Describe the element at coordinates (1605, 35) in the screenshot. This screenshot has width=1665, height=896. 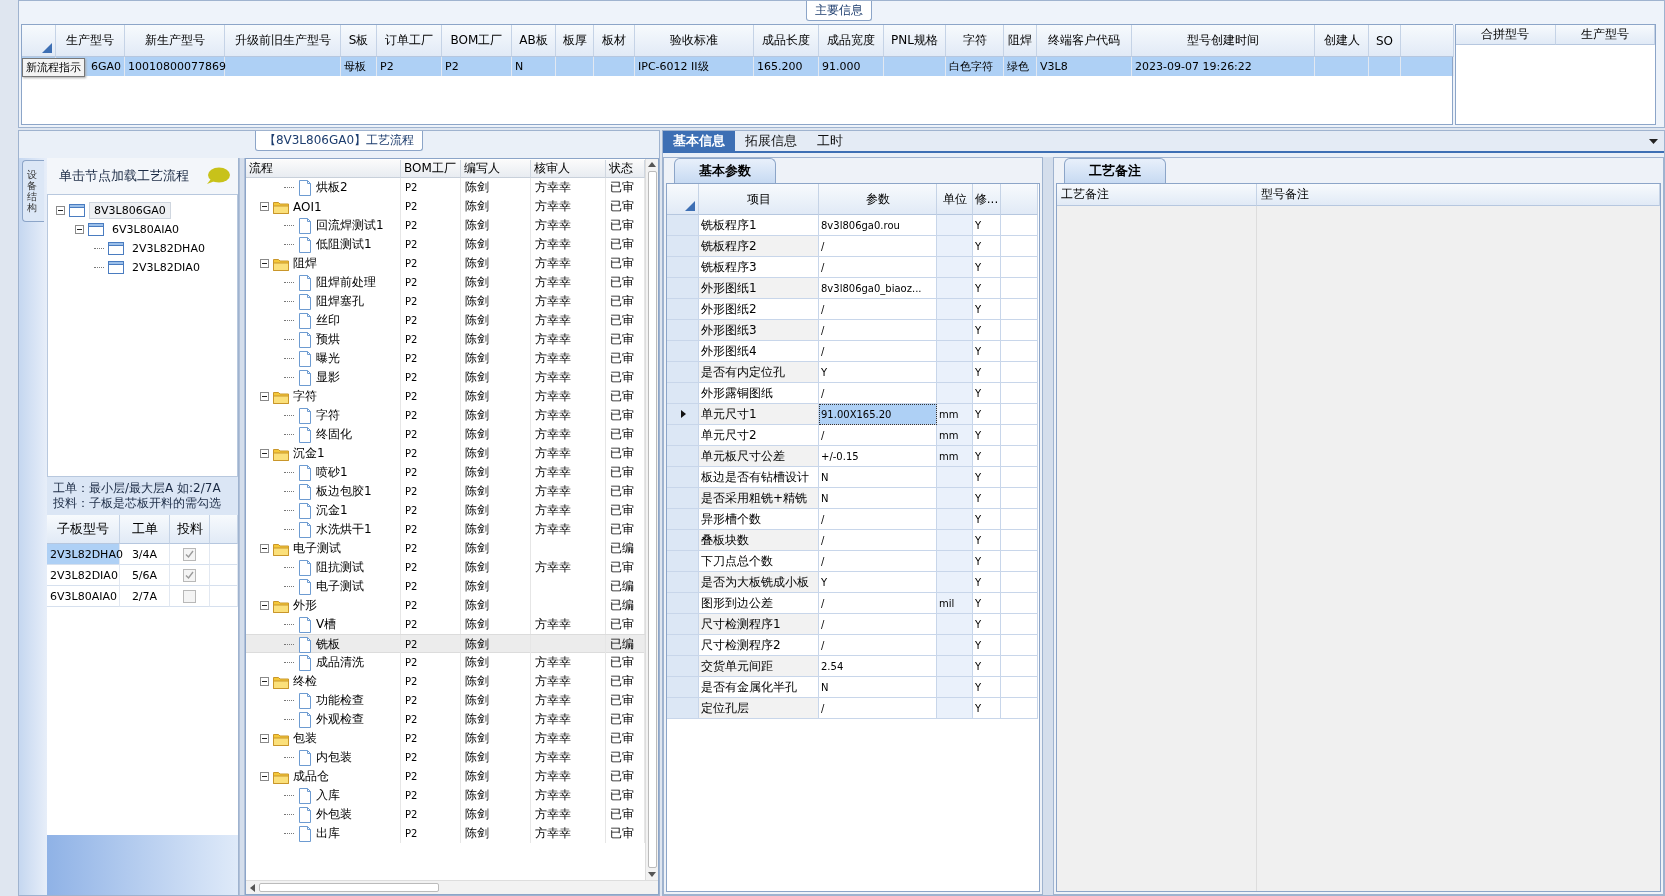
I see `column-header: 生产型号` at that location.